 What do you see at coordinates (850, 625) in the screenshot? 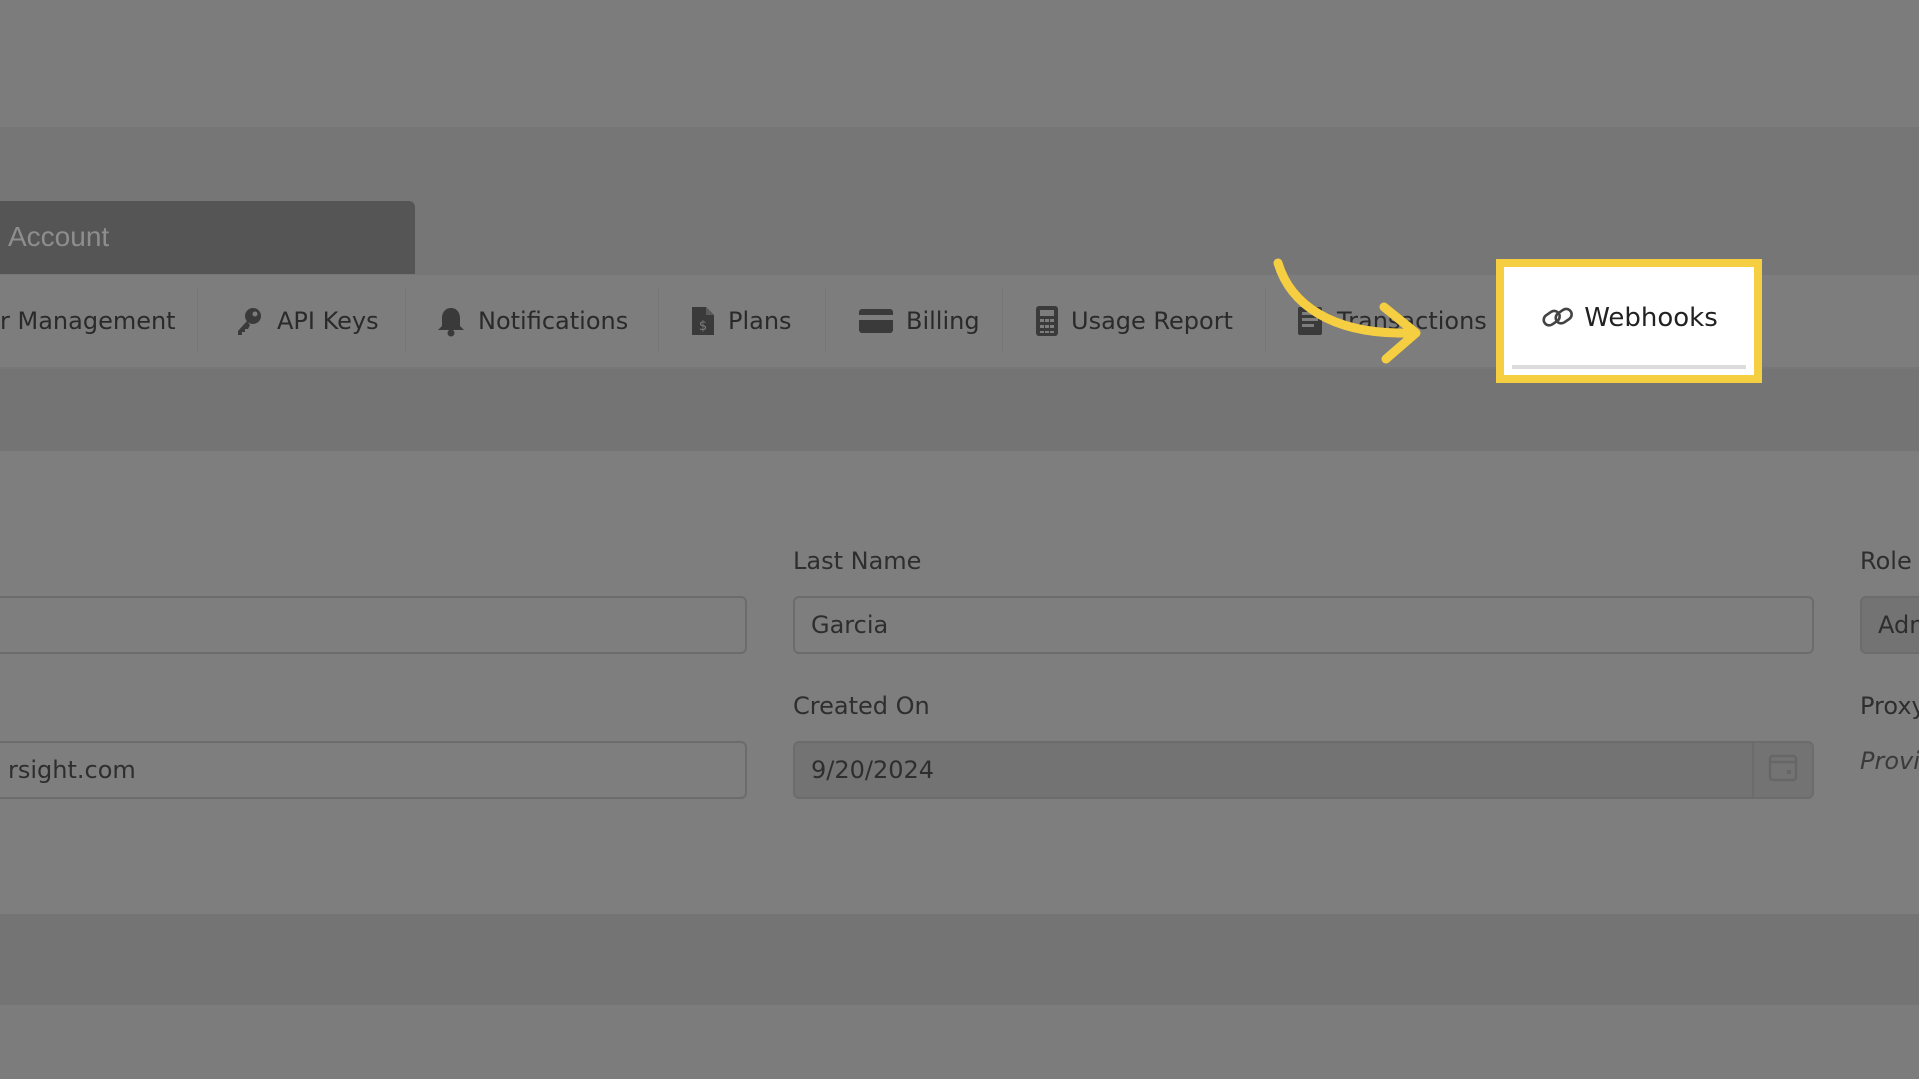
I see `last-name-value: Garcia` at bounding box center [850, 625].